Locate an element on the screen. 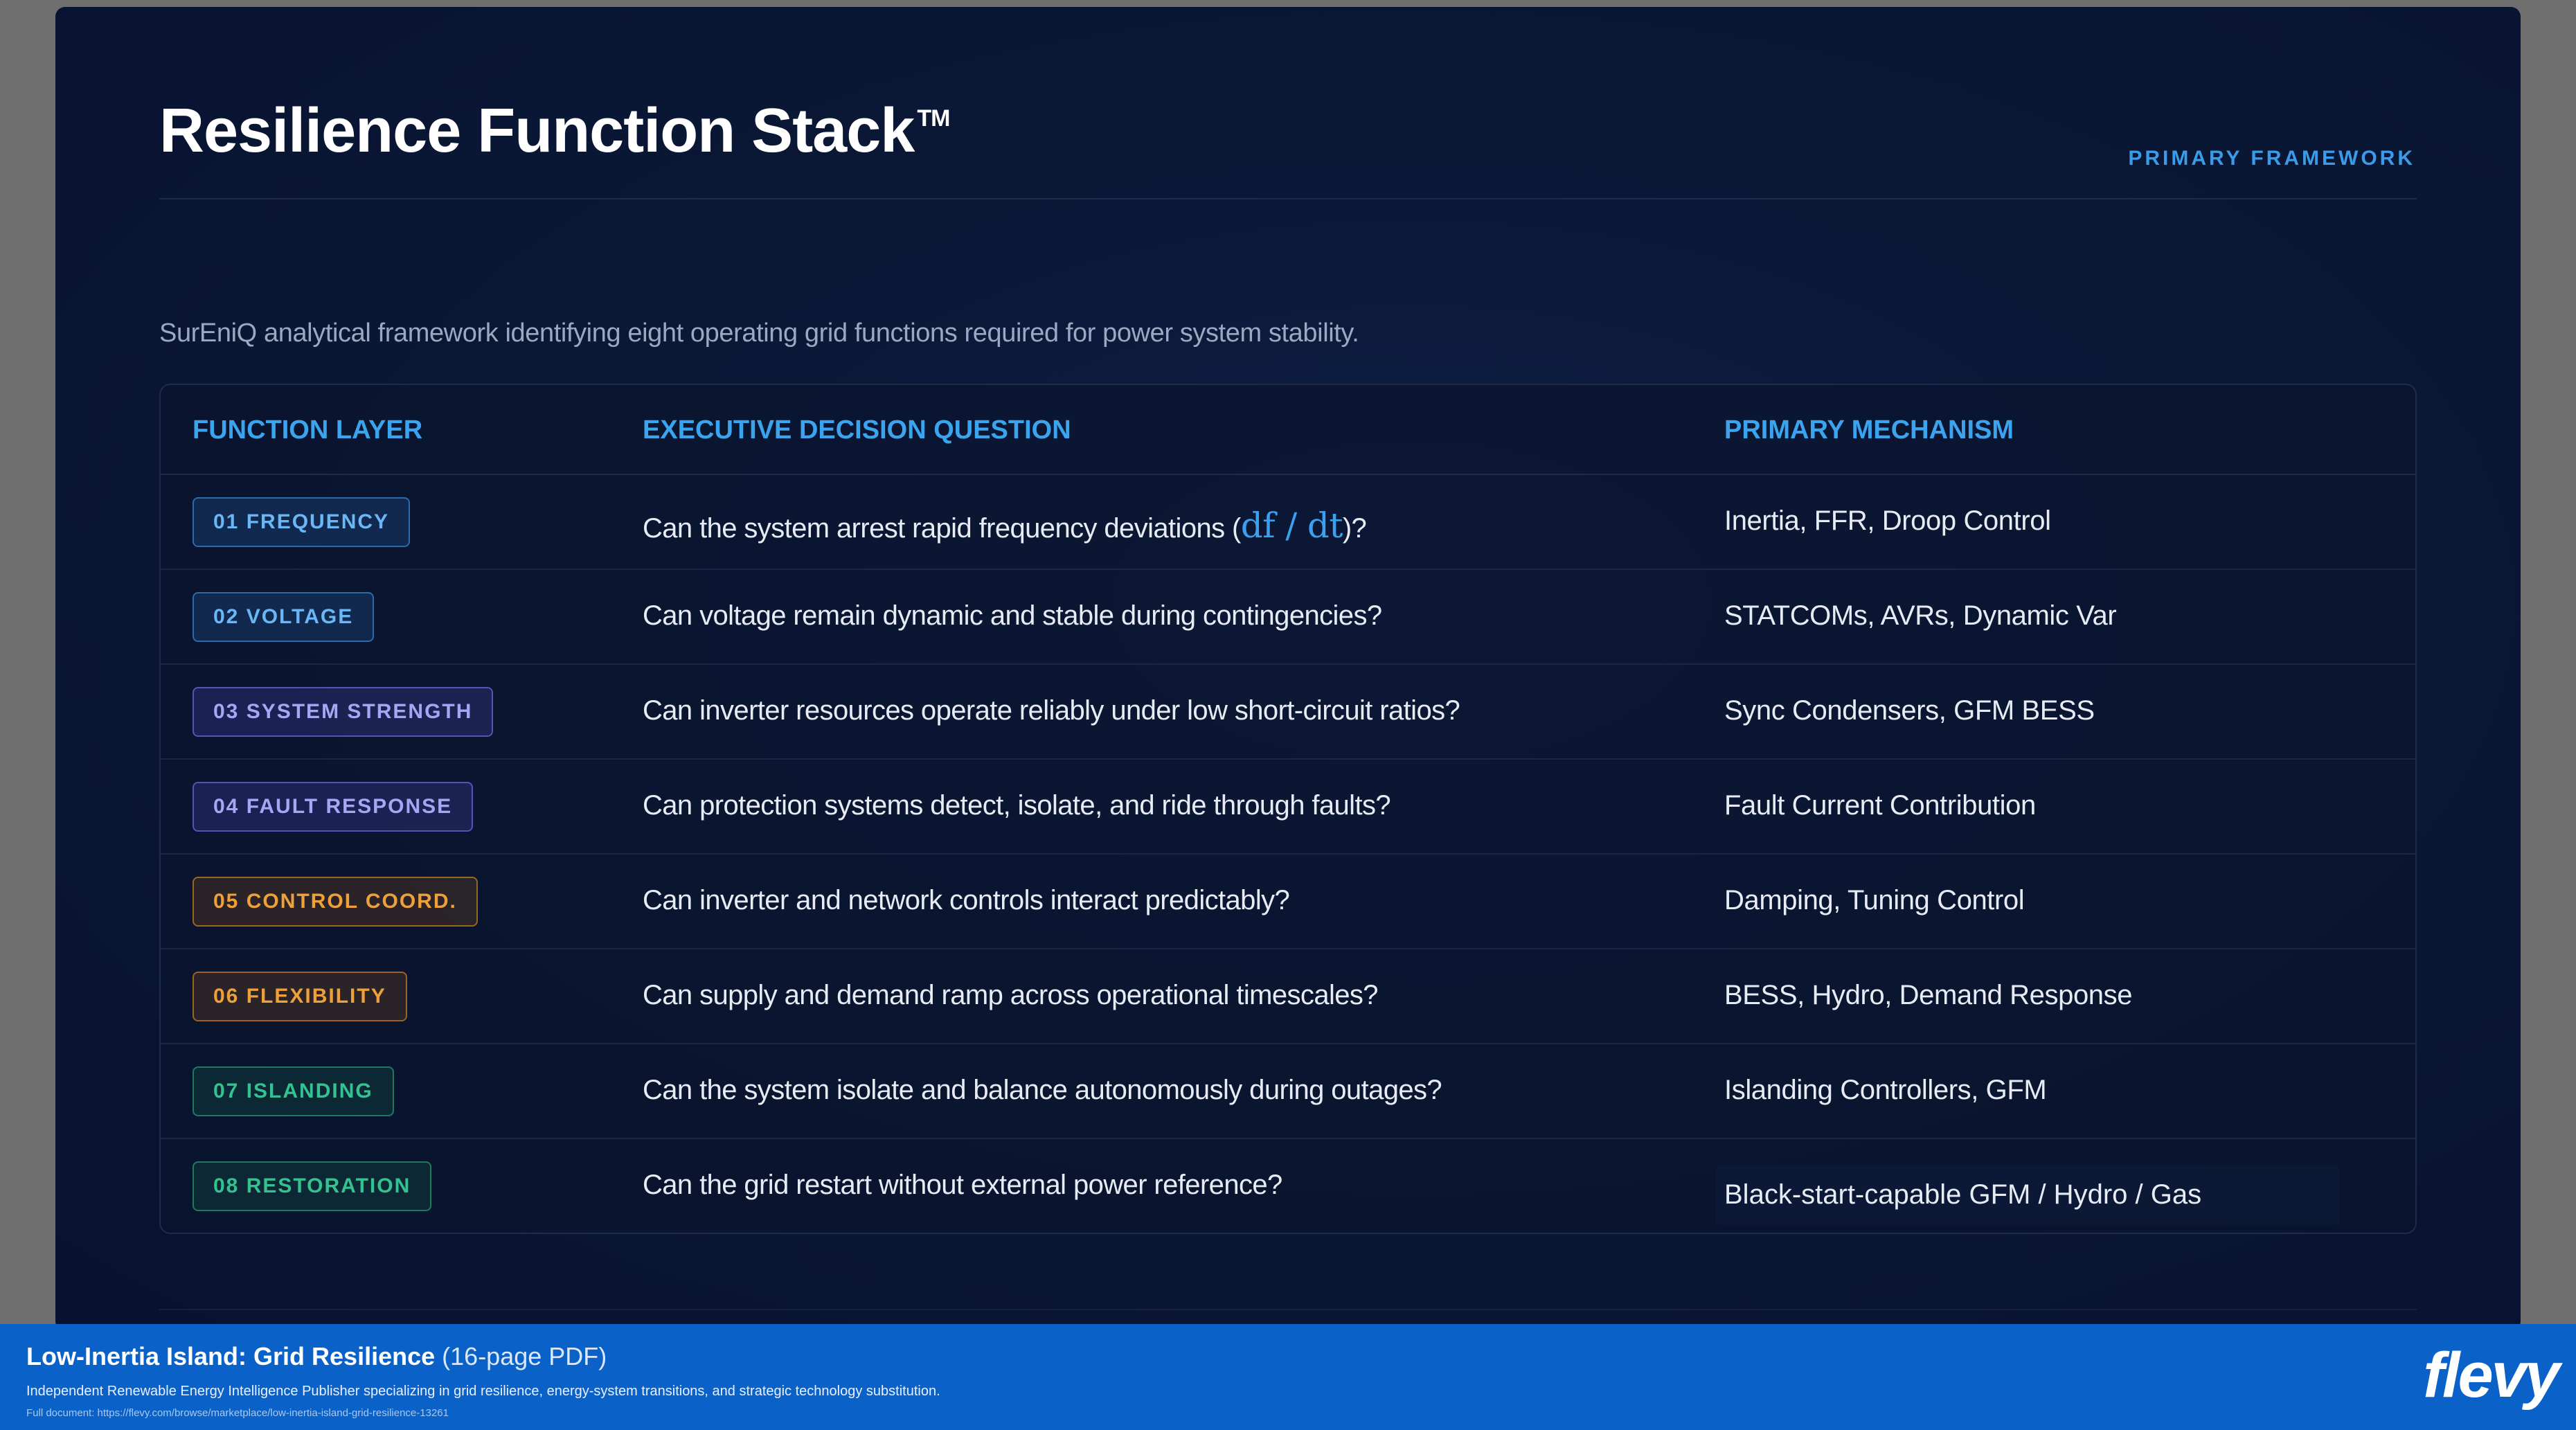 The image size is (2576, 1430). bottom-divider is located at coordinates (1288, 1309).